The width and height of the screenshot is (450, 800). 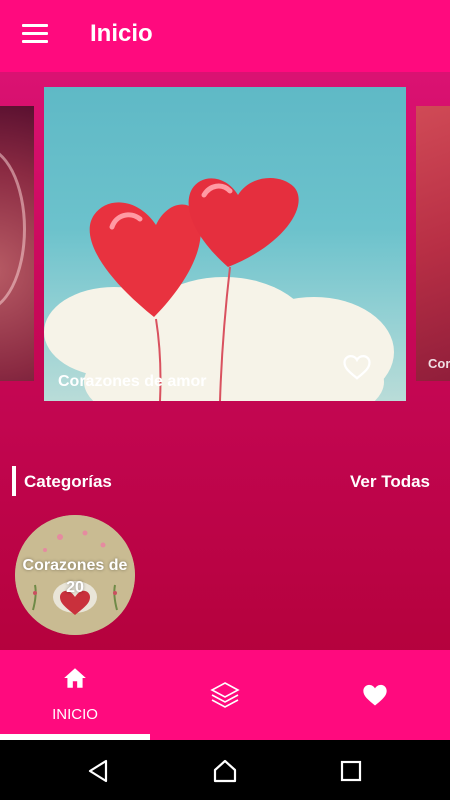 I want to click on bottom-navigation: INICIO, so click(x=225, y=695).